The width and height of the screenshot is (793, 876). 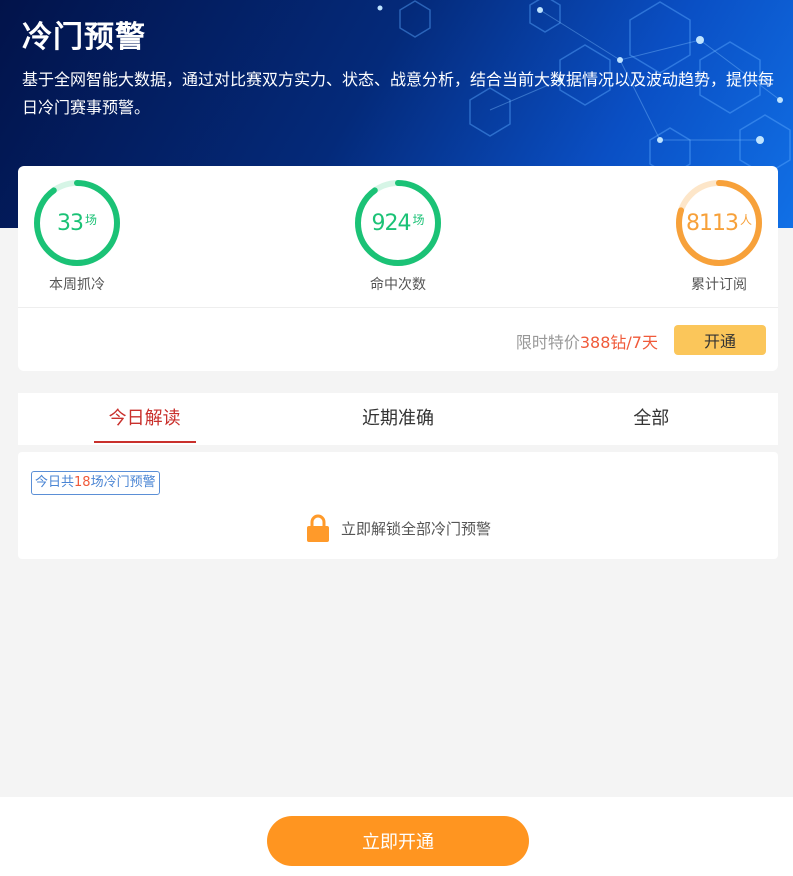 I want to click on bottom-action-bar: 立即开通, so click(x=396, y=836).